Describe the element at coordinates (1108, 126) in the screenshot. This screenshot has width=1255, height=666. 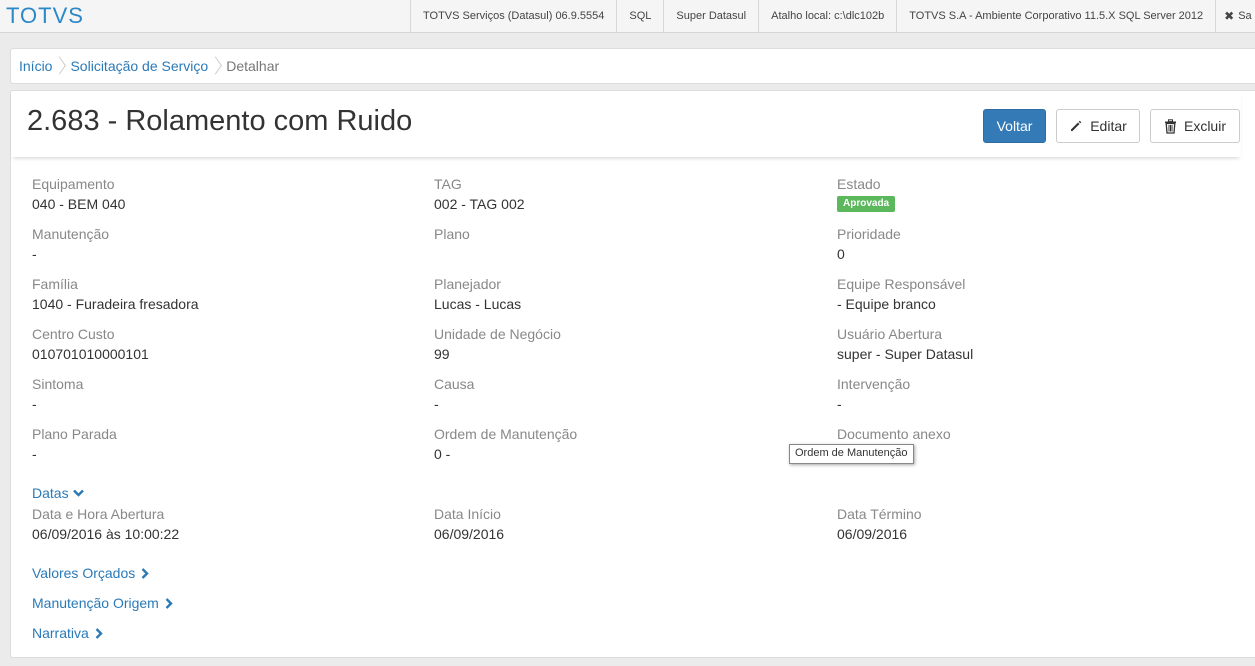
I see `edit-button-label: Editar` at that location.